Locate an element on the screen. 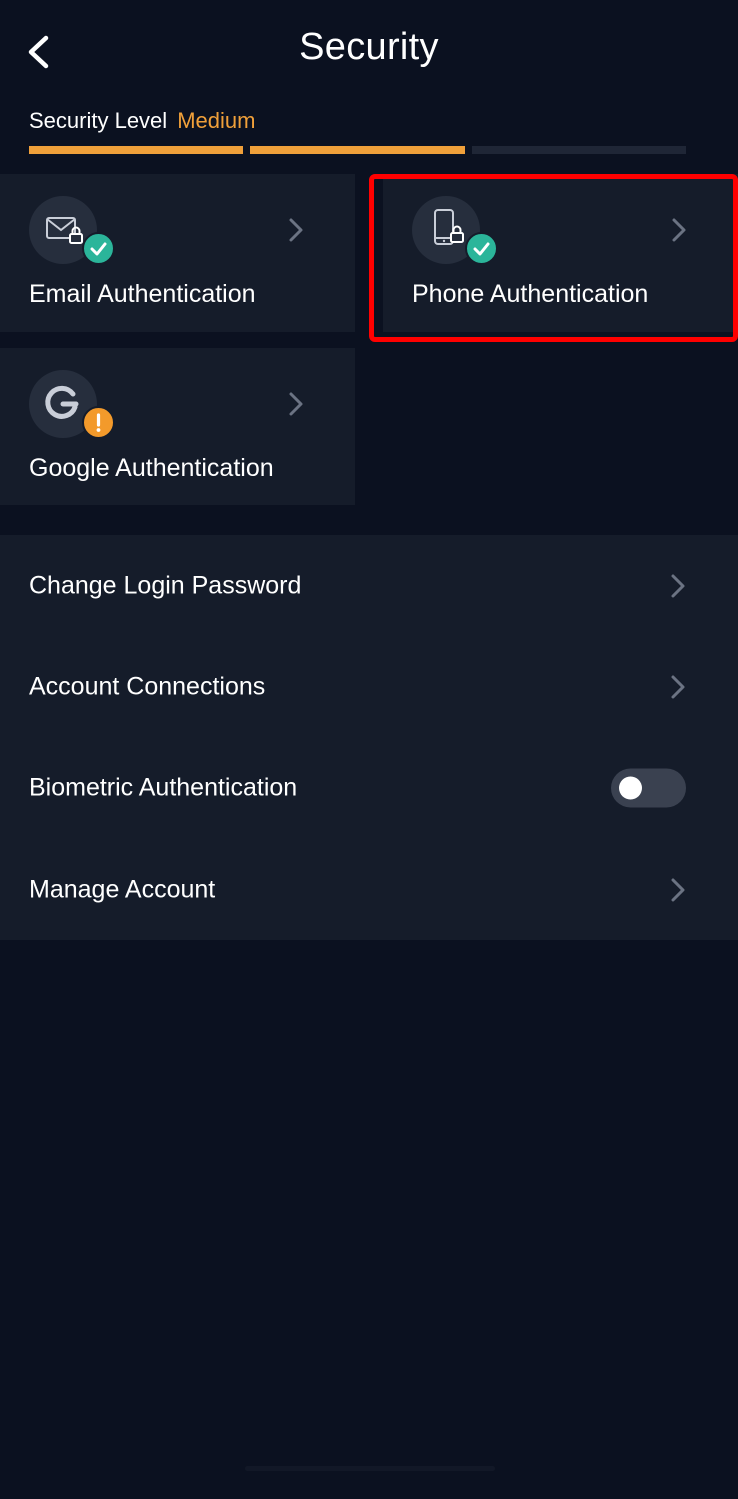 This screenshot has width=738, height=1499. biometric-authentication-row: Biometric Authentication is located at coordinates (369, 787).